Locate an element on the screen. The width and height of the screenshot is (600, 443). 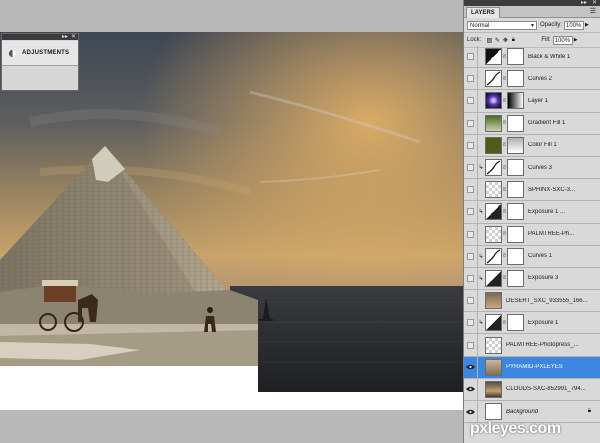
layer-row: ↳ 8 Curves 3 is located at coordinates (532, 168).